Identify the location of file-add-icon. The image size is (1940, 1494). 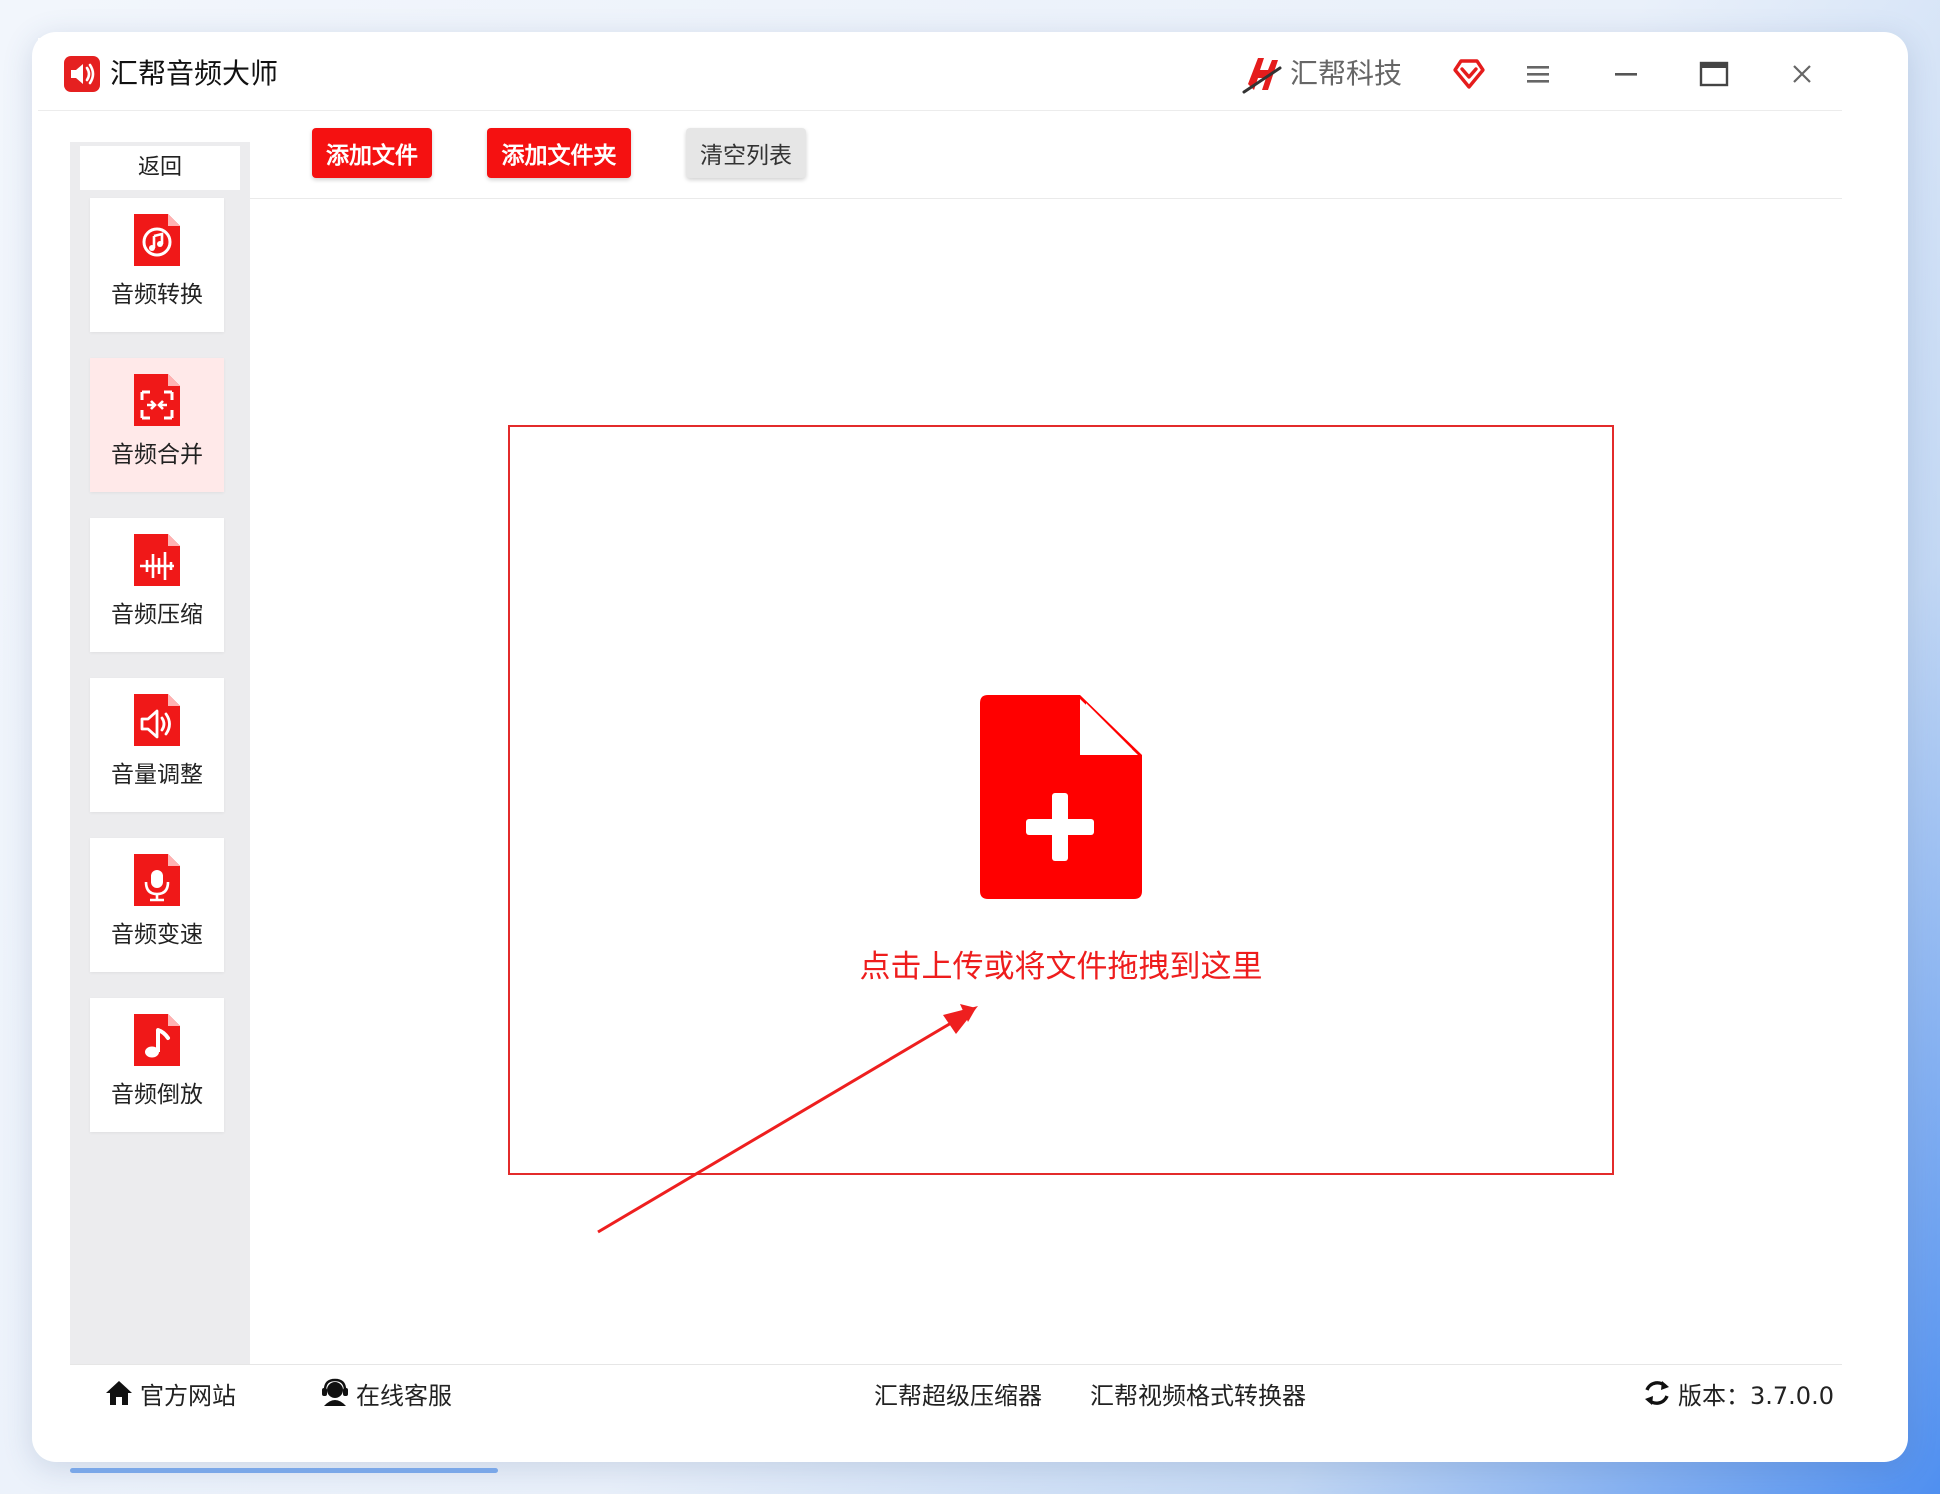
(1061, 797).